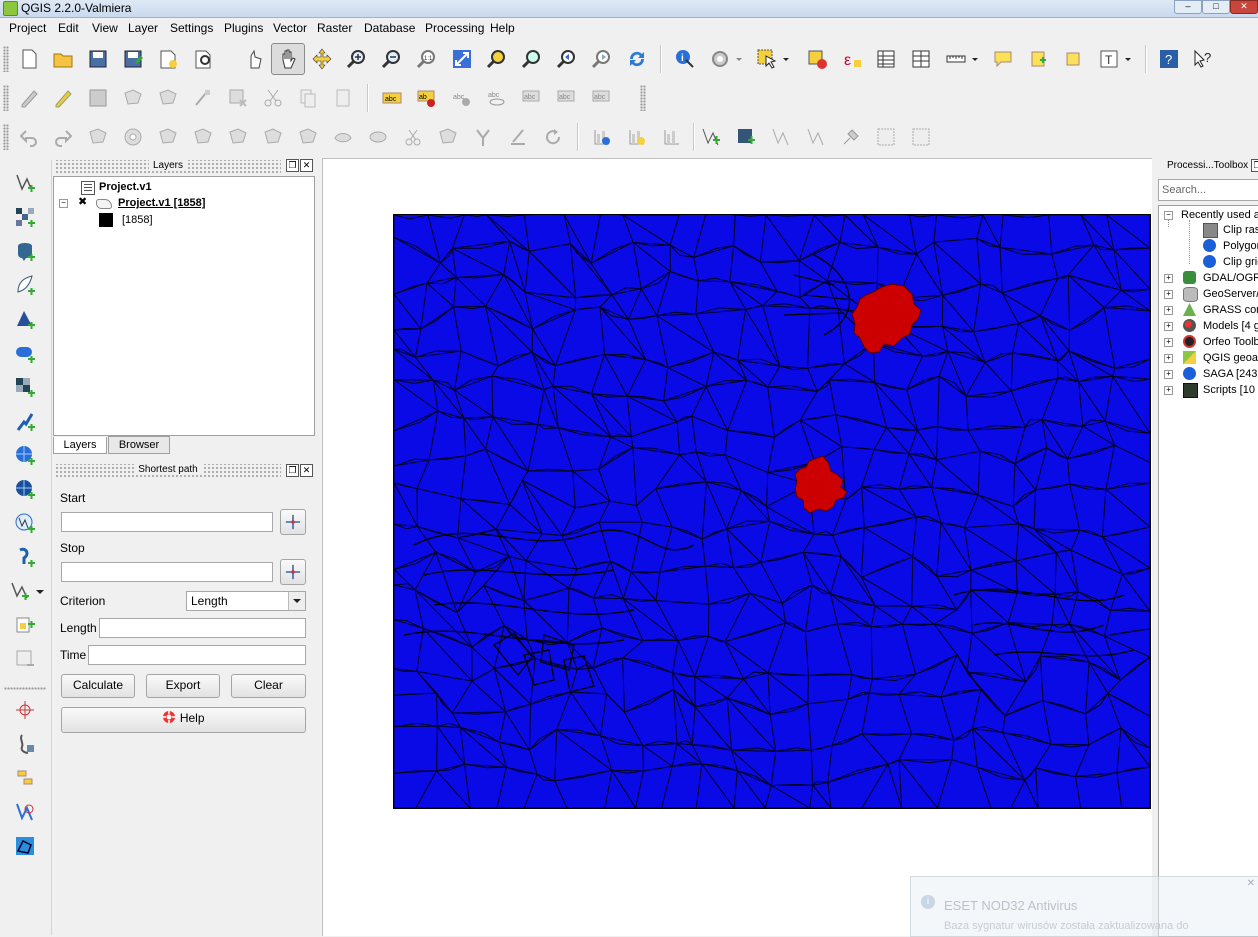 The height and width of the screenshot is (937, 1258). What do you see at coordinates (817, 59) in the screenshot?
I see `deselect-features-icon` at bounding box center [817, 59].